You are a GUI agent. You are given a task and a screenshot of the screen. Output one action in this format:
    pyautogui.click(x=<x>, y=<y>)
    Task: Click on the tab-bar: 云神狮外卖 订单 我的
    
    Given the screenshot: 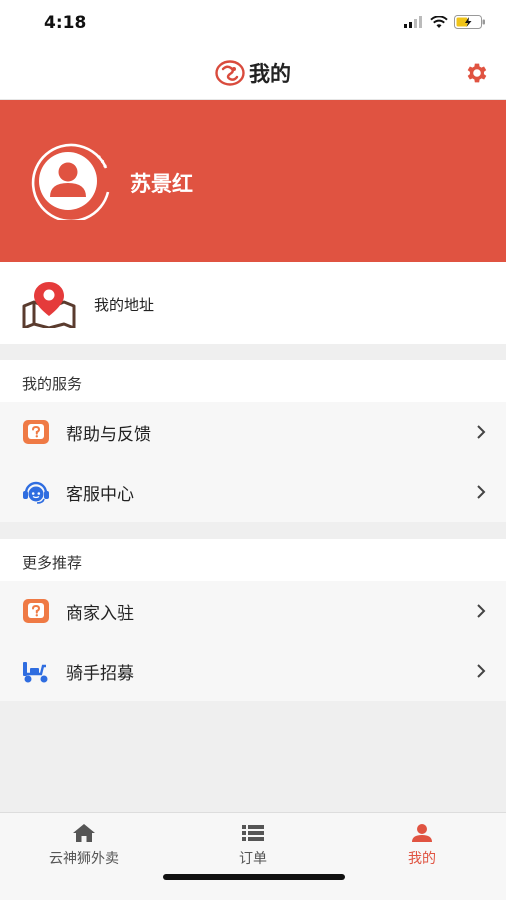 What is the action you would take?
    pyautogui.click(x=253, y=856)
    